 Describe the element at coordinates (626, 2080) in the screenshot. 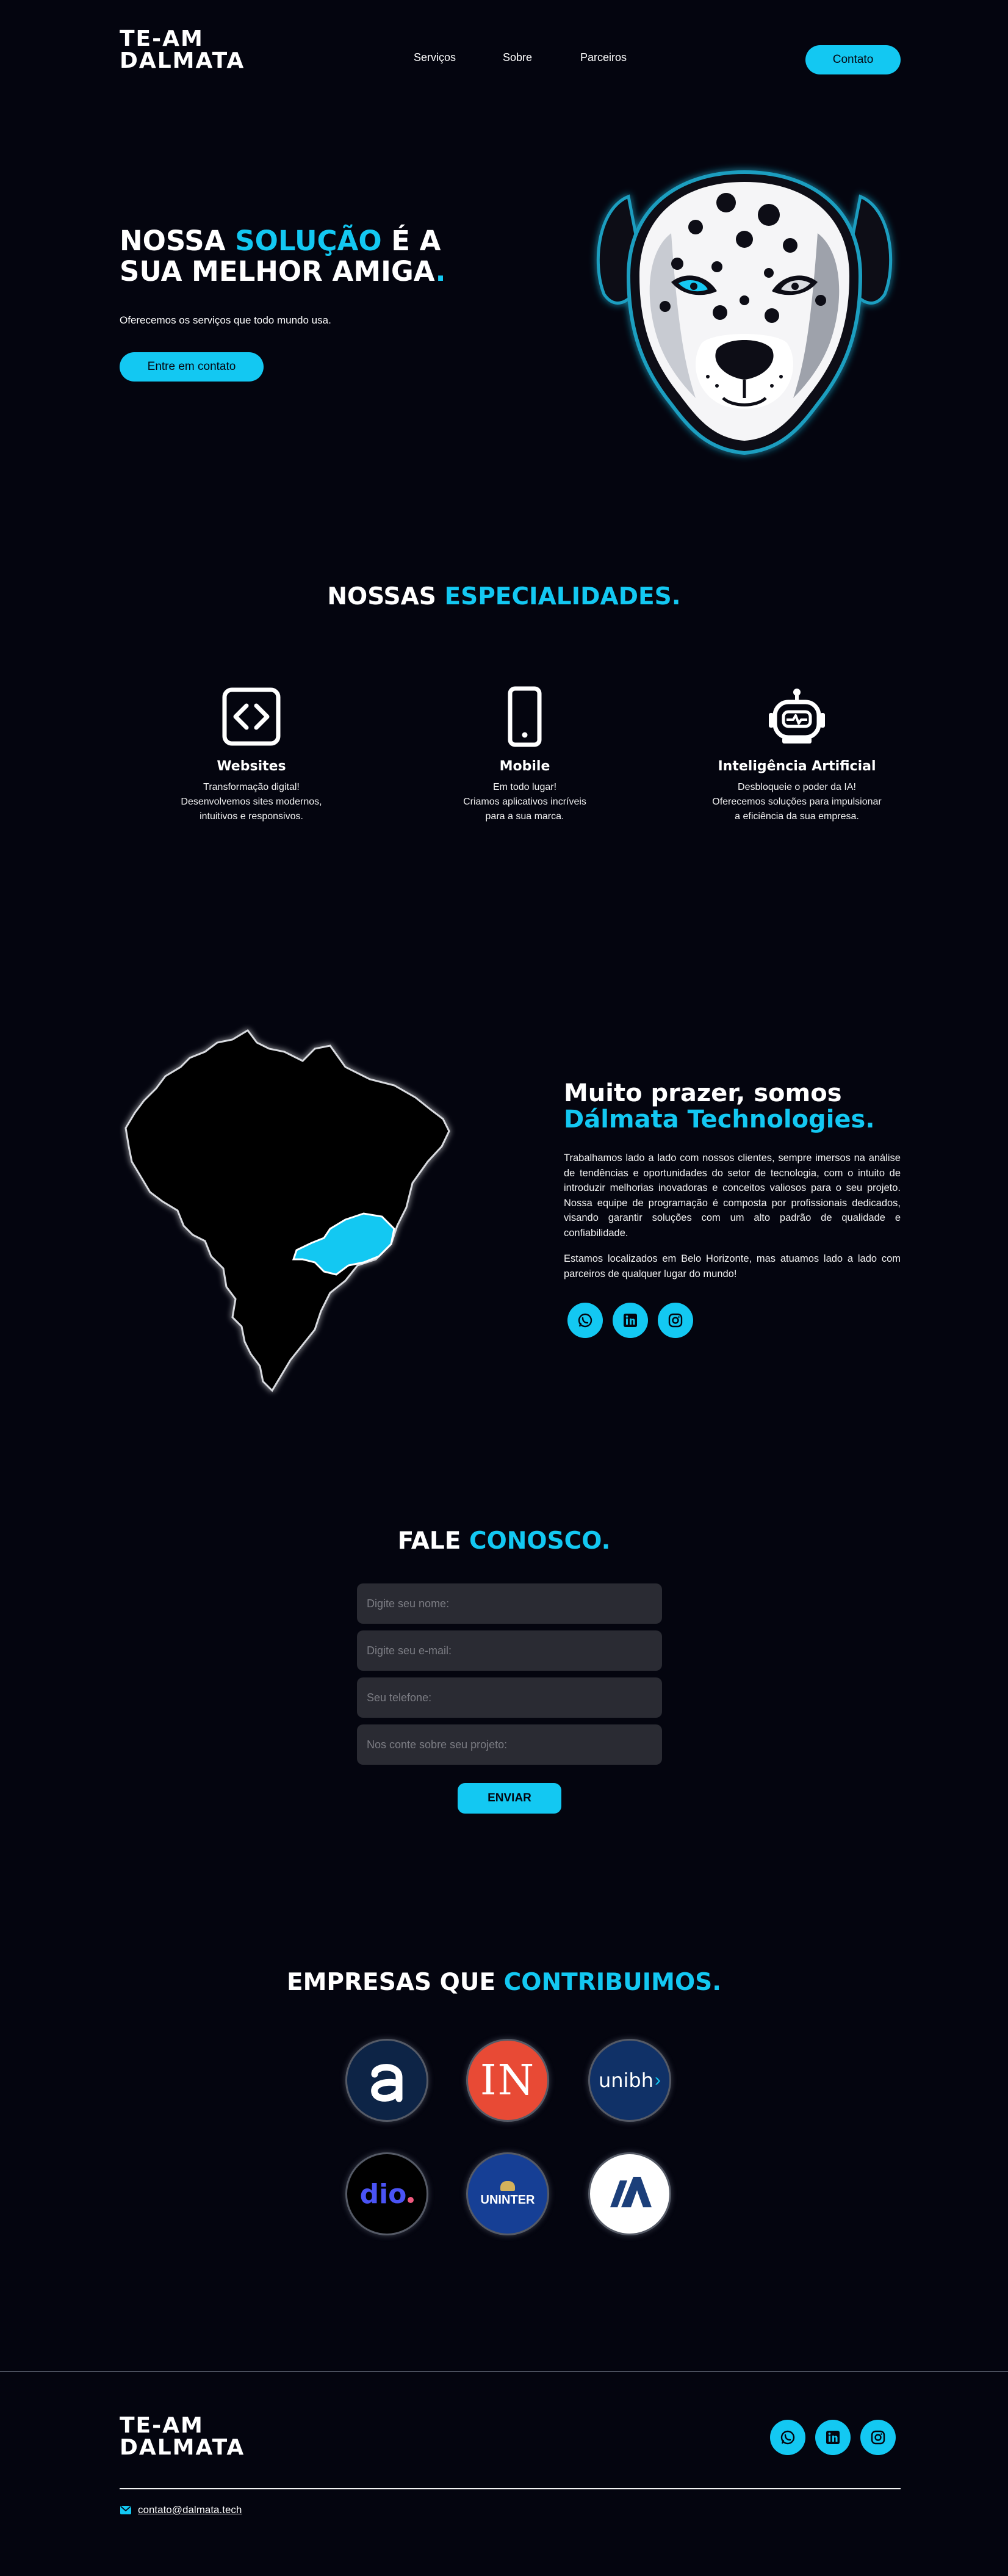

I see `partner-unibh-text: unibh` at that location.